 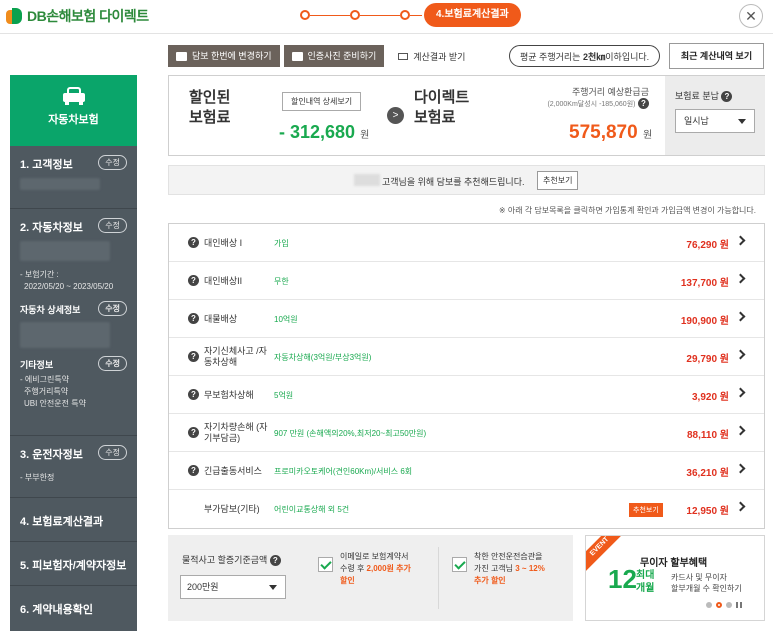 I want to click on edit-etc-button: 수정, so click(x=112, y=363).